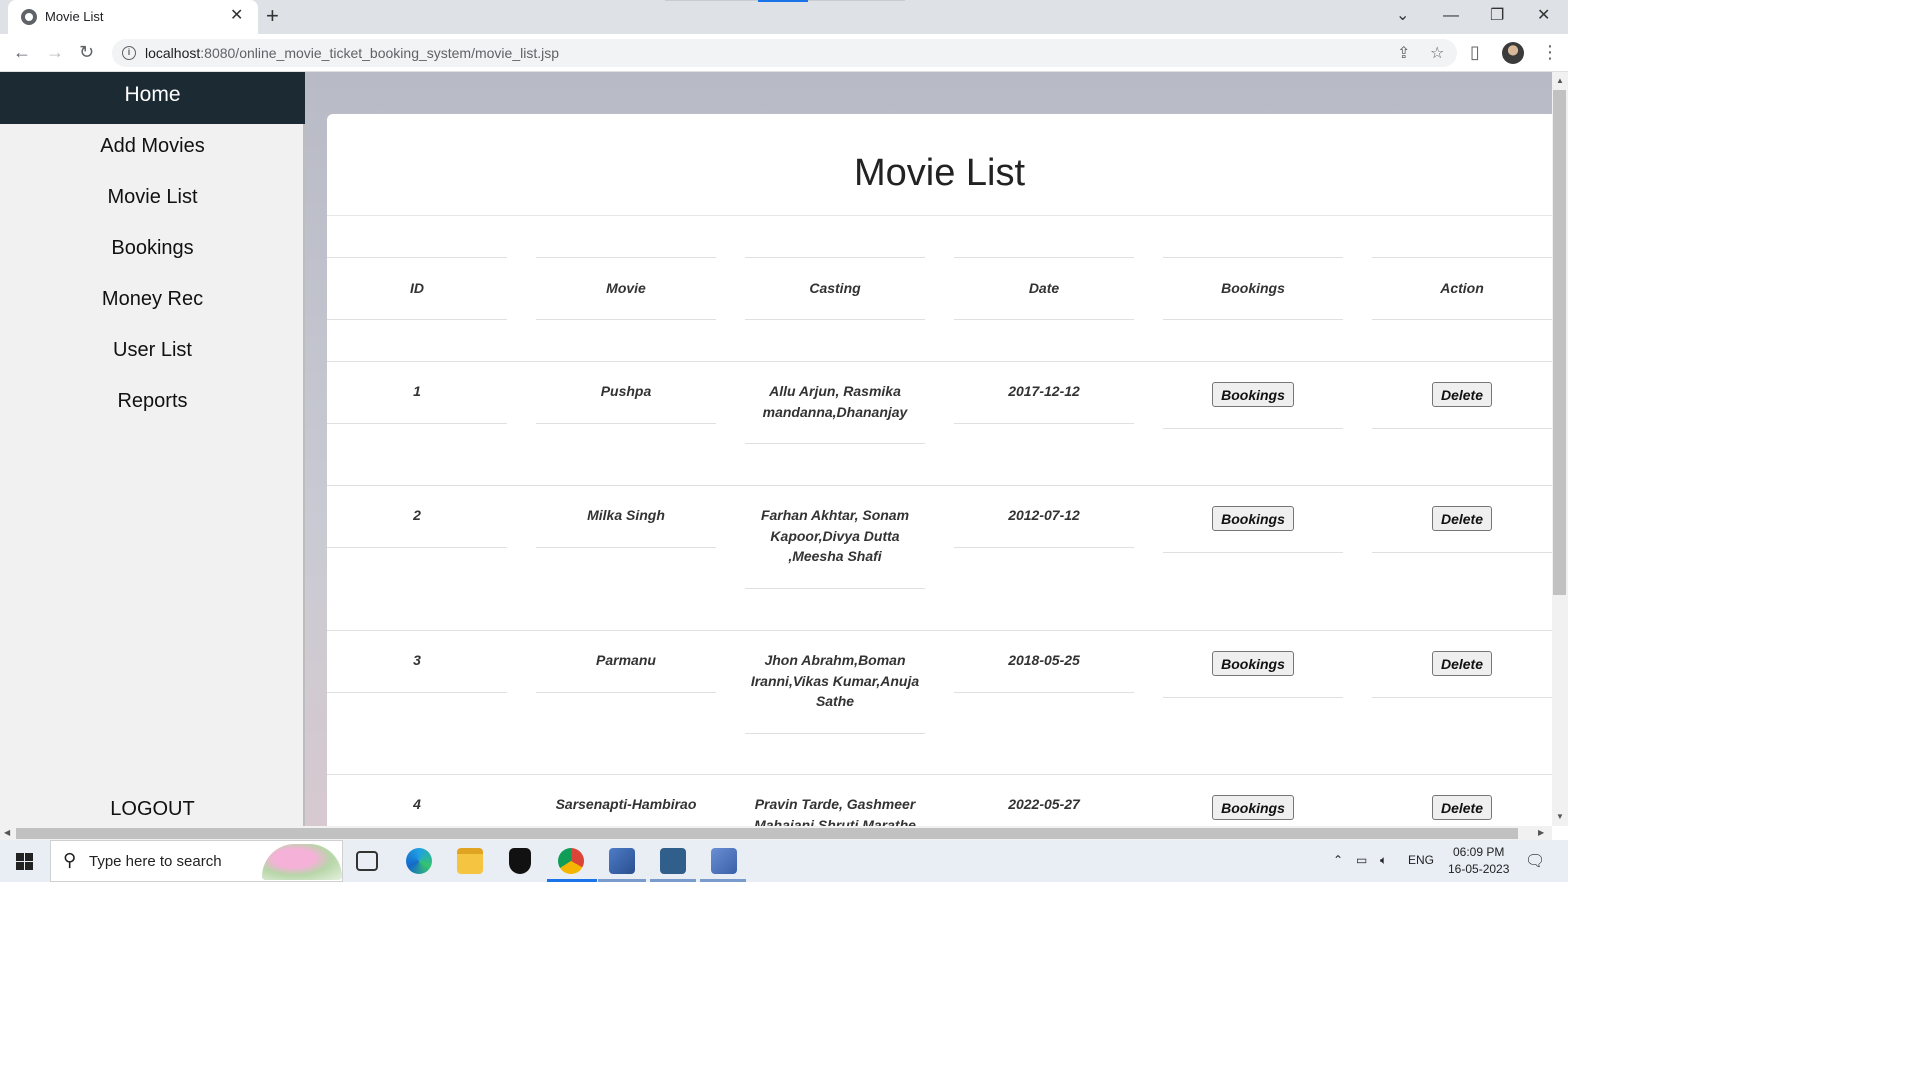 Image resolution: width=1920 pixels, height=1080 pixels. What do you see at coordinates (723, 880) in the screenshot?
I see `open-app-indicator` at bounding box center [723, 880].